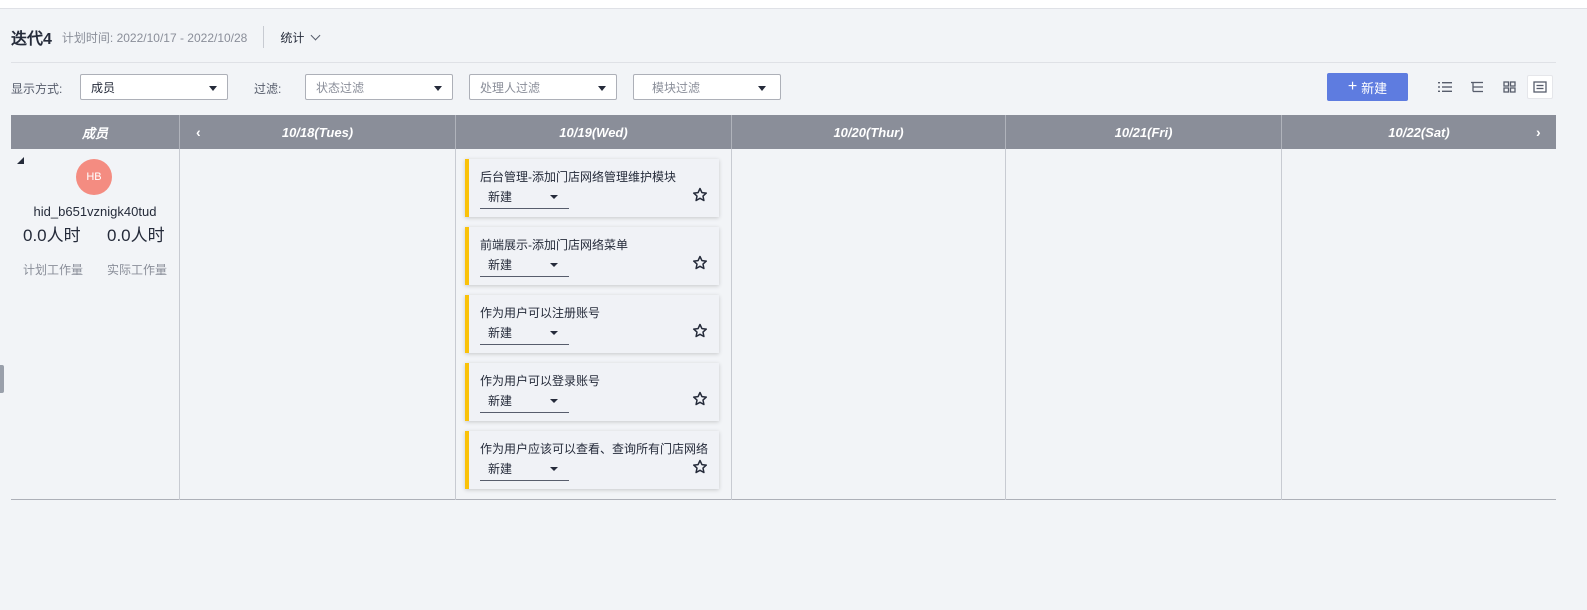 The height and width of the screenshot is (610, 1587). I want to click on planned-hours: 0.0人时, so click(52, 235).